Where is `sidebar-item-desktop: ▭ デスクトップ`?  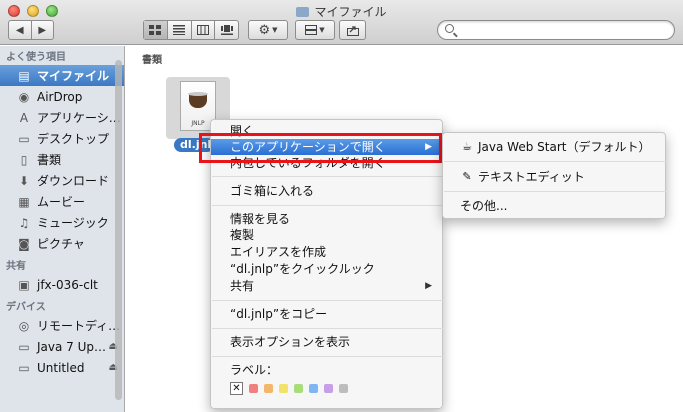
sidebar-item-desktop: ▭ デスクトップ is located at coordinates (62, 138).